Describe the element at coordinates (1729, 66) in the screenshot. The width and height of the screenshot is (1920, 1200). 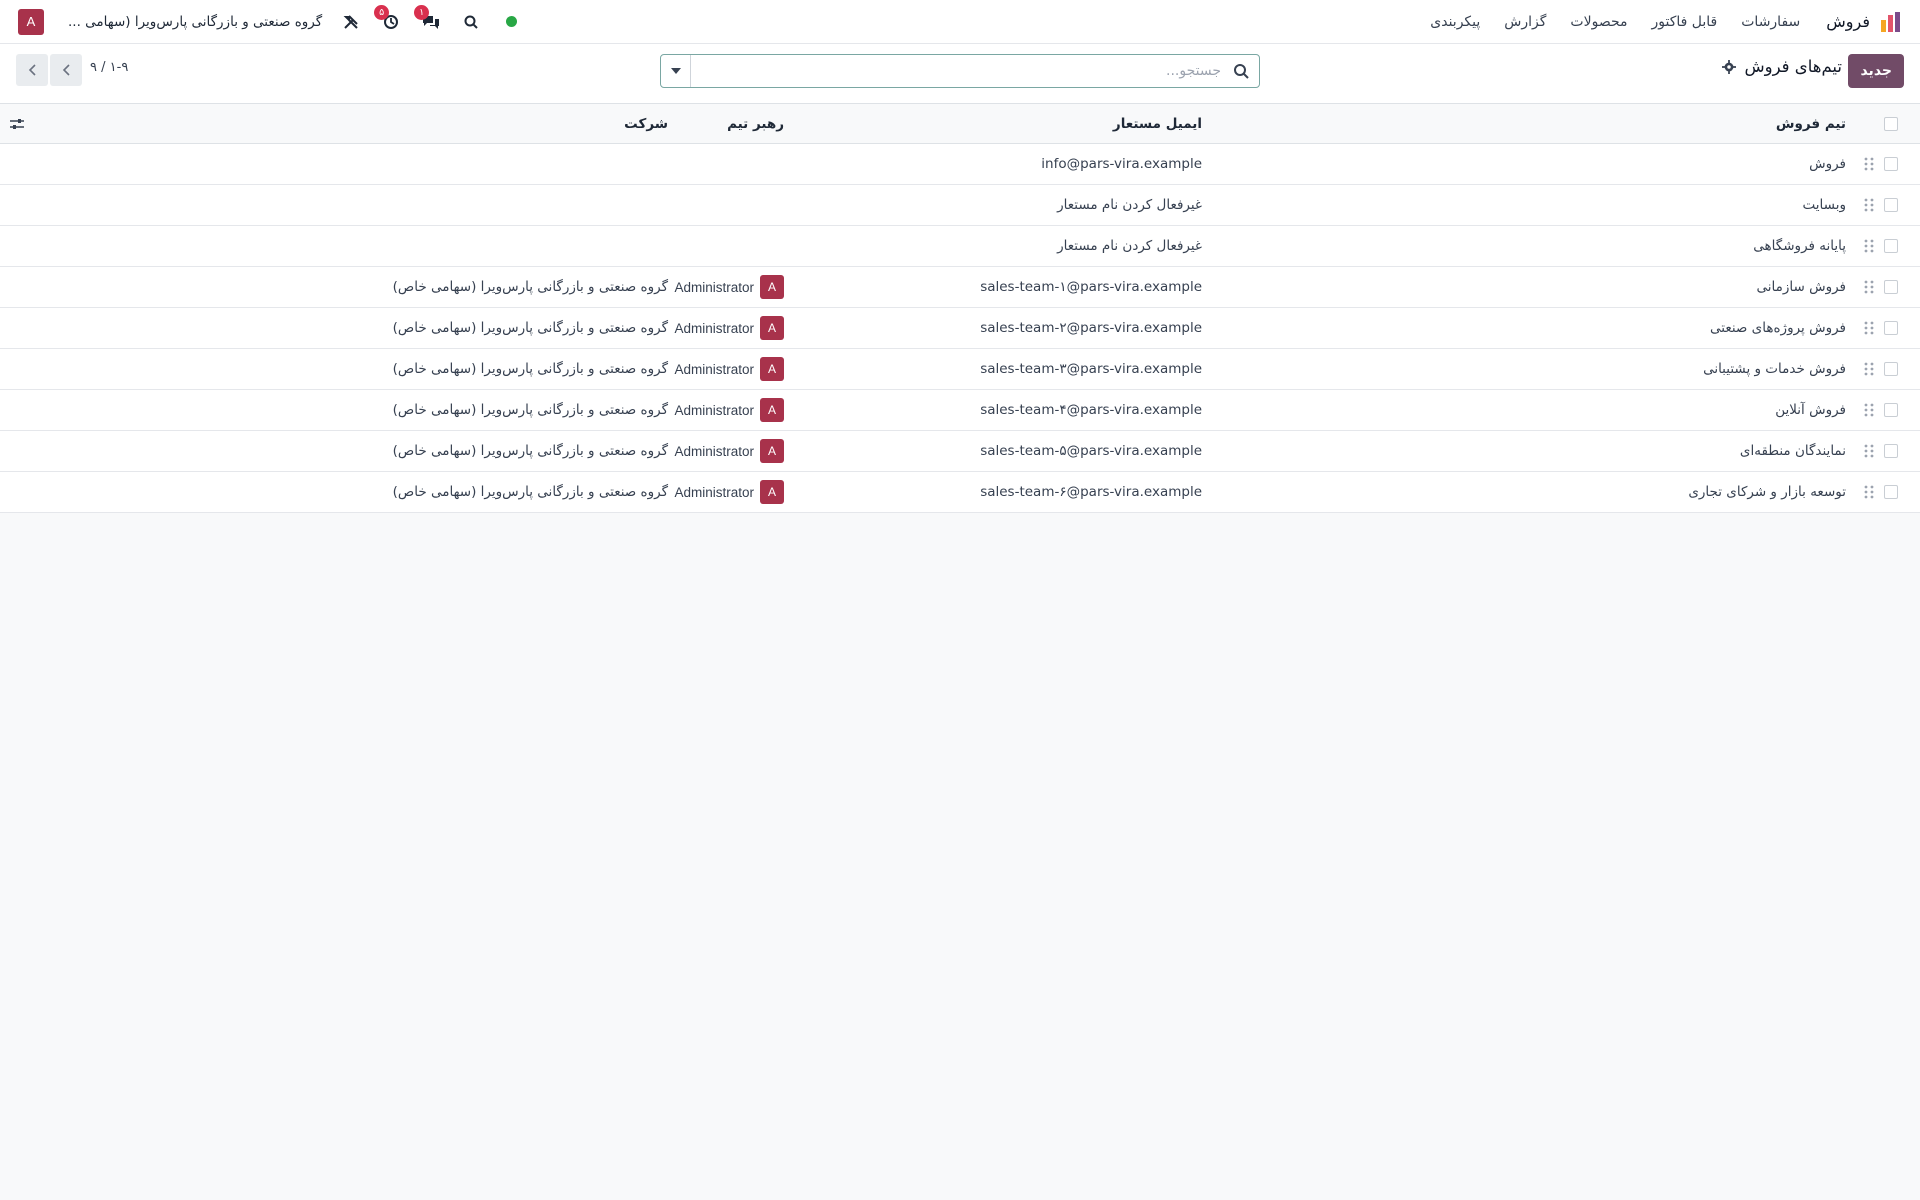
I see `gear-icon` at that location.